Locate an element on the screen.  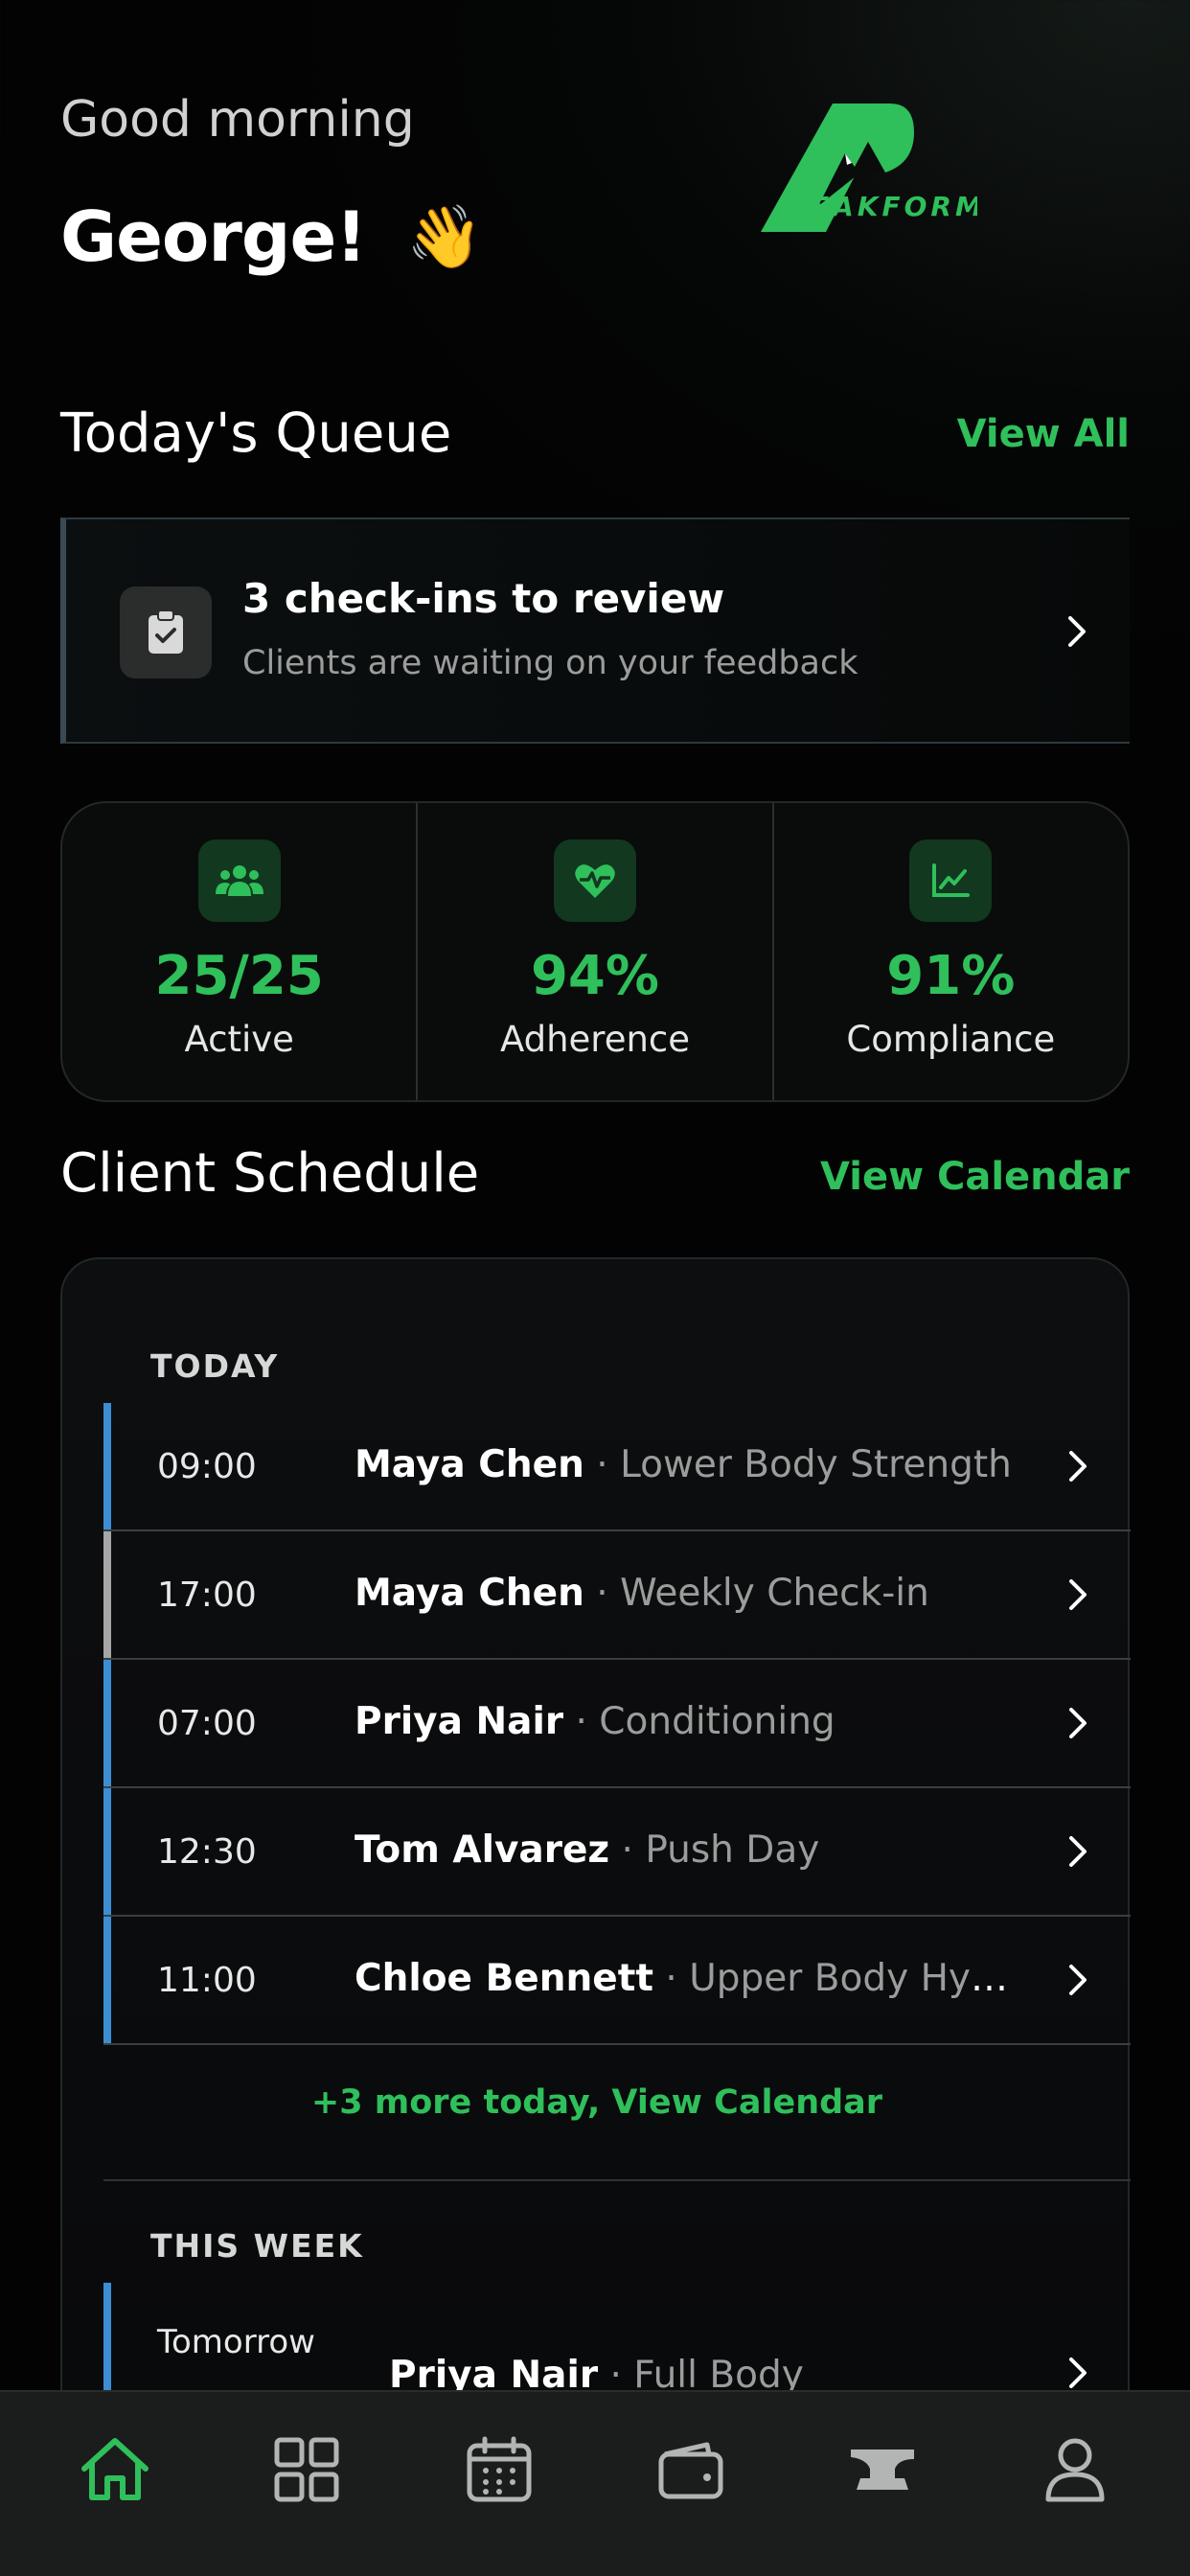
greeting-text: Good morning is located at coordinates (238, 120).